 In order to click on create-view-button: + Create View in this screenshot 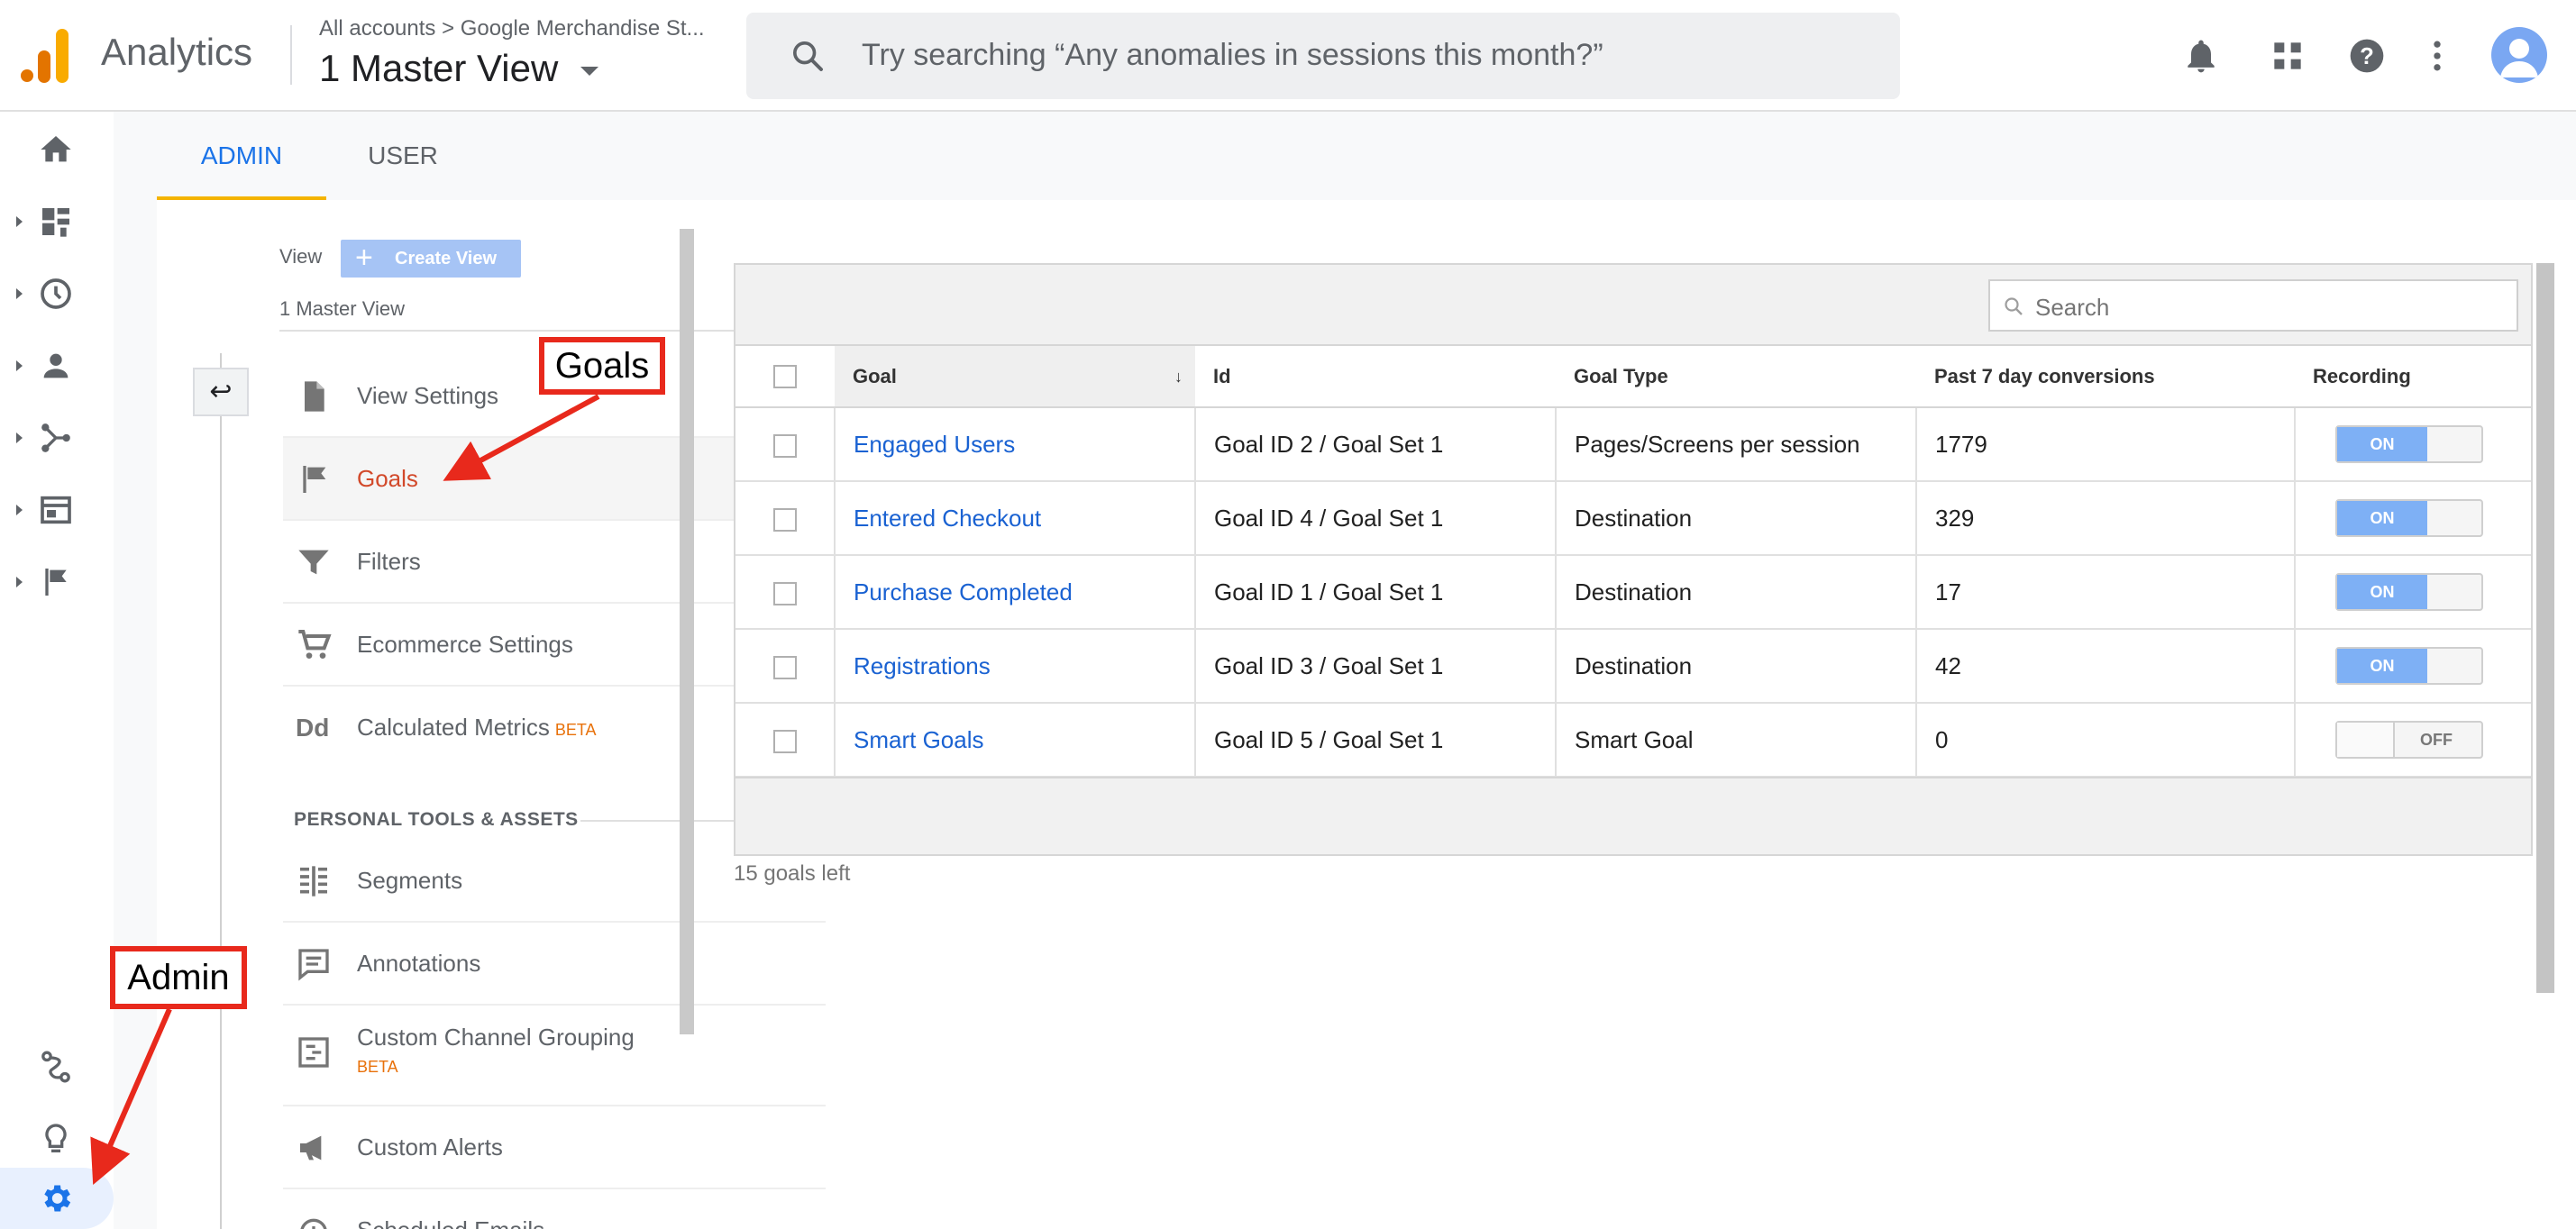, I will do `click(431, 259)`.